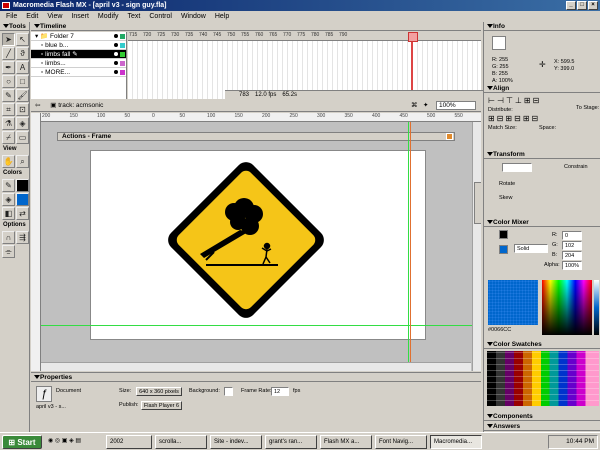 This screenshot has width=600, height=450. What do you see at coordinates (74, 442) in the screenshot?
I see `quicklaunch-icons: ◉ ◎ ▣ ◈ ▤` at bounding box center [74, 442].